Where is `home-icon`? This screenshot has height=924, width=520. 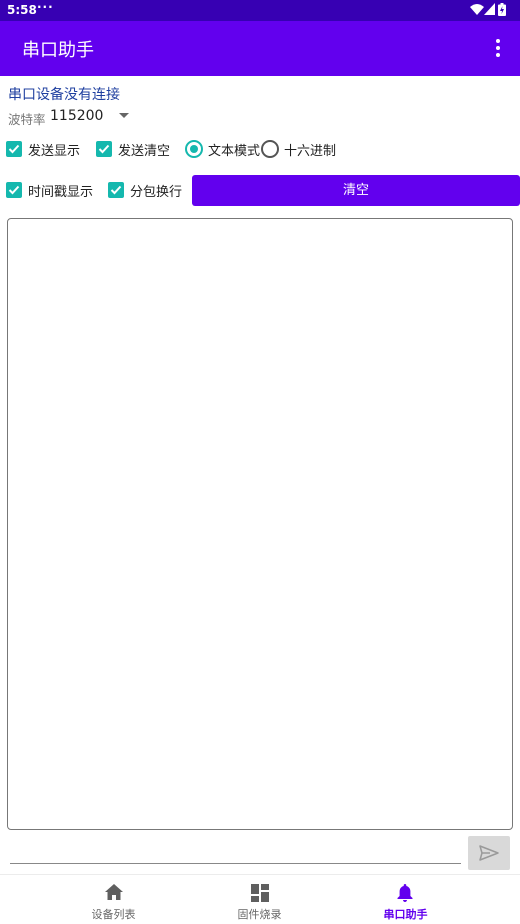
home-icon is located at coordinates (114, 892).